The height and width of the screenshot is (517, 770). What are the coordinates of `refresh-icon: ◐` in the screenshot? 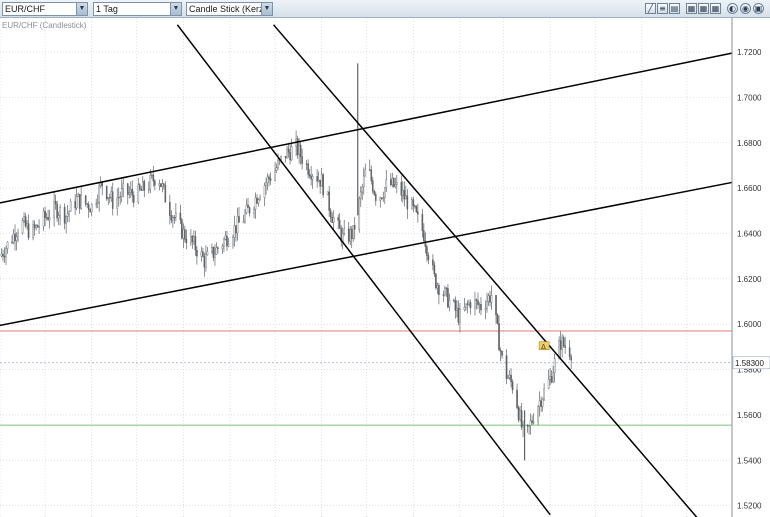 It's located at (732, 8).